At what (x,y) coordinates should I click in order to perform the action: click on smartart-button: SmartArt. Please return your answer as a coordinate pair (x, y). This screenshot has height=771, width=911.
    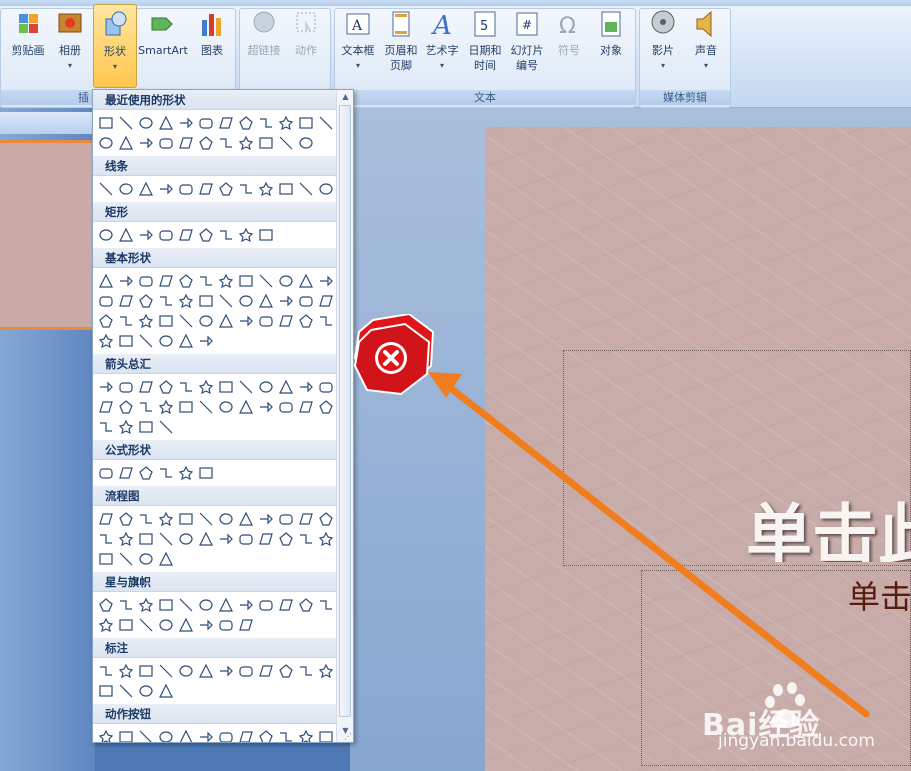
    Looking at the image, I should click on (163, 46).